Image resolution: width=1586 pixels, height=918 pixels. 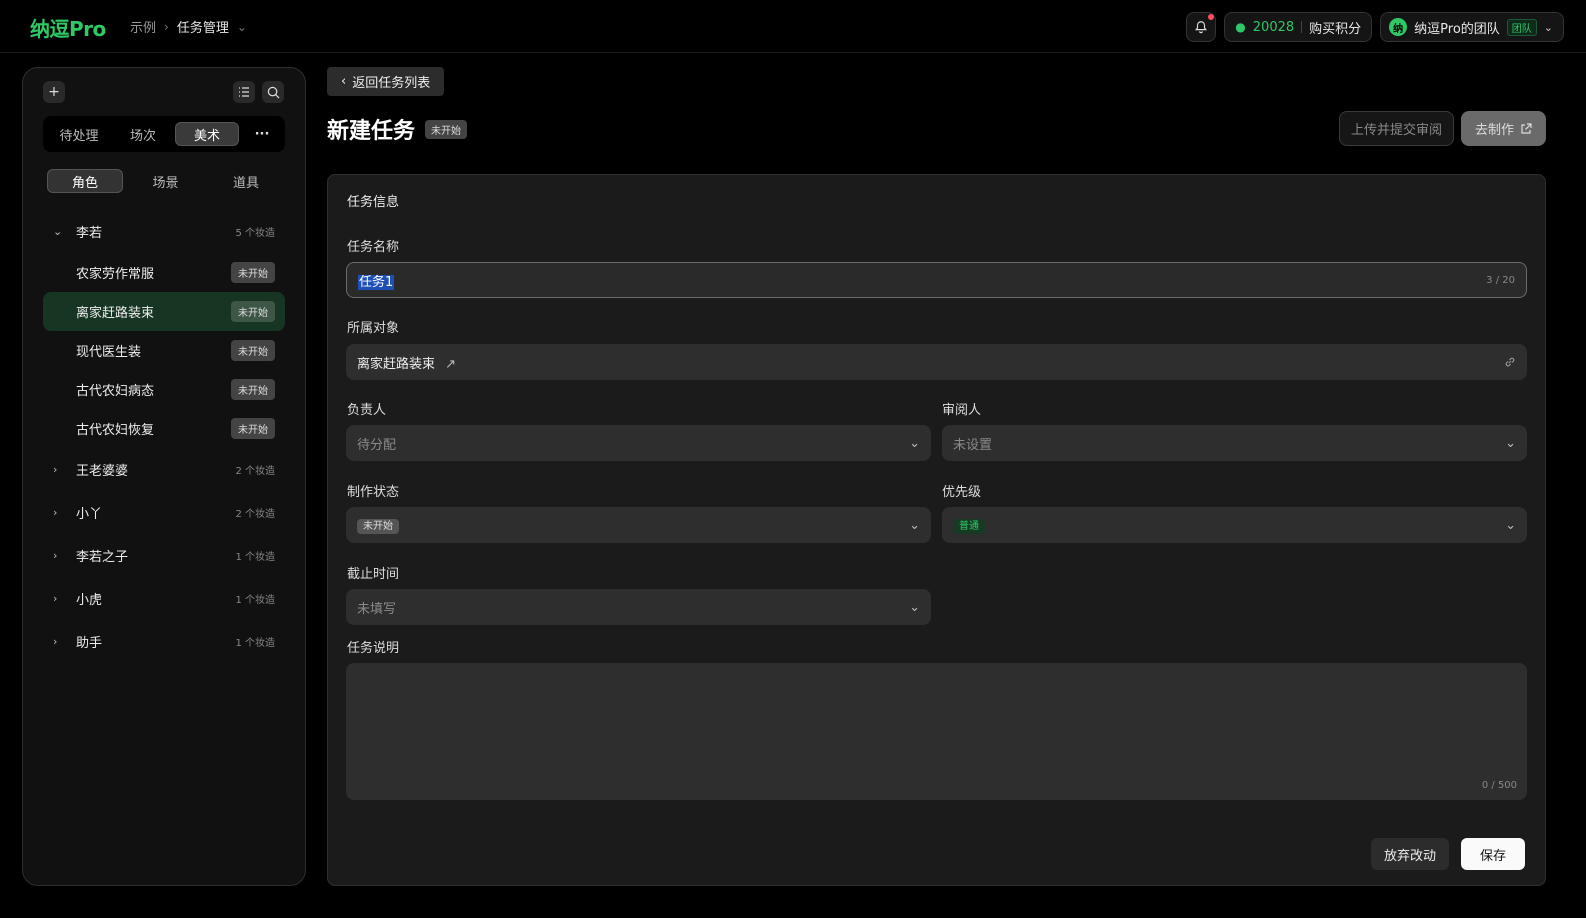 I want to click on list-item: 现代医生装 未开始, so click(x=164, y=350).